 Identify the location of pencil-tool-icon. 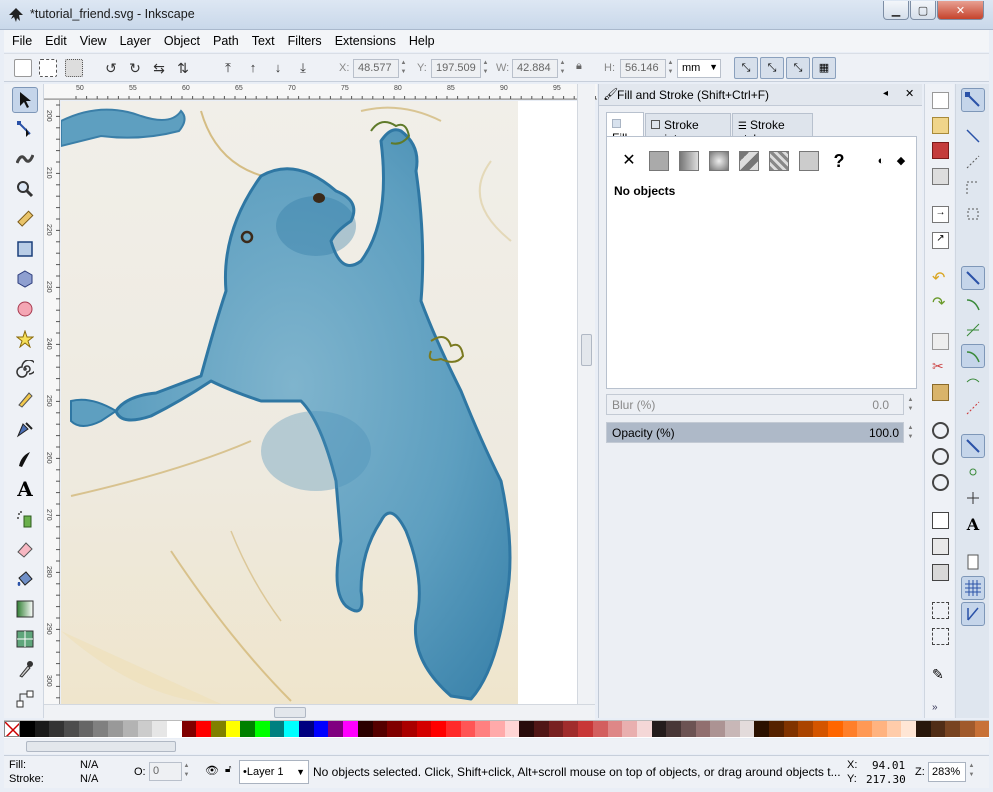
(25, 399).